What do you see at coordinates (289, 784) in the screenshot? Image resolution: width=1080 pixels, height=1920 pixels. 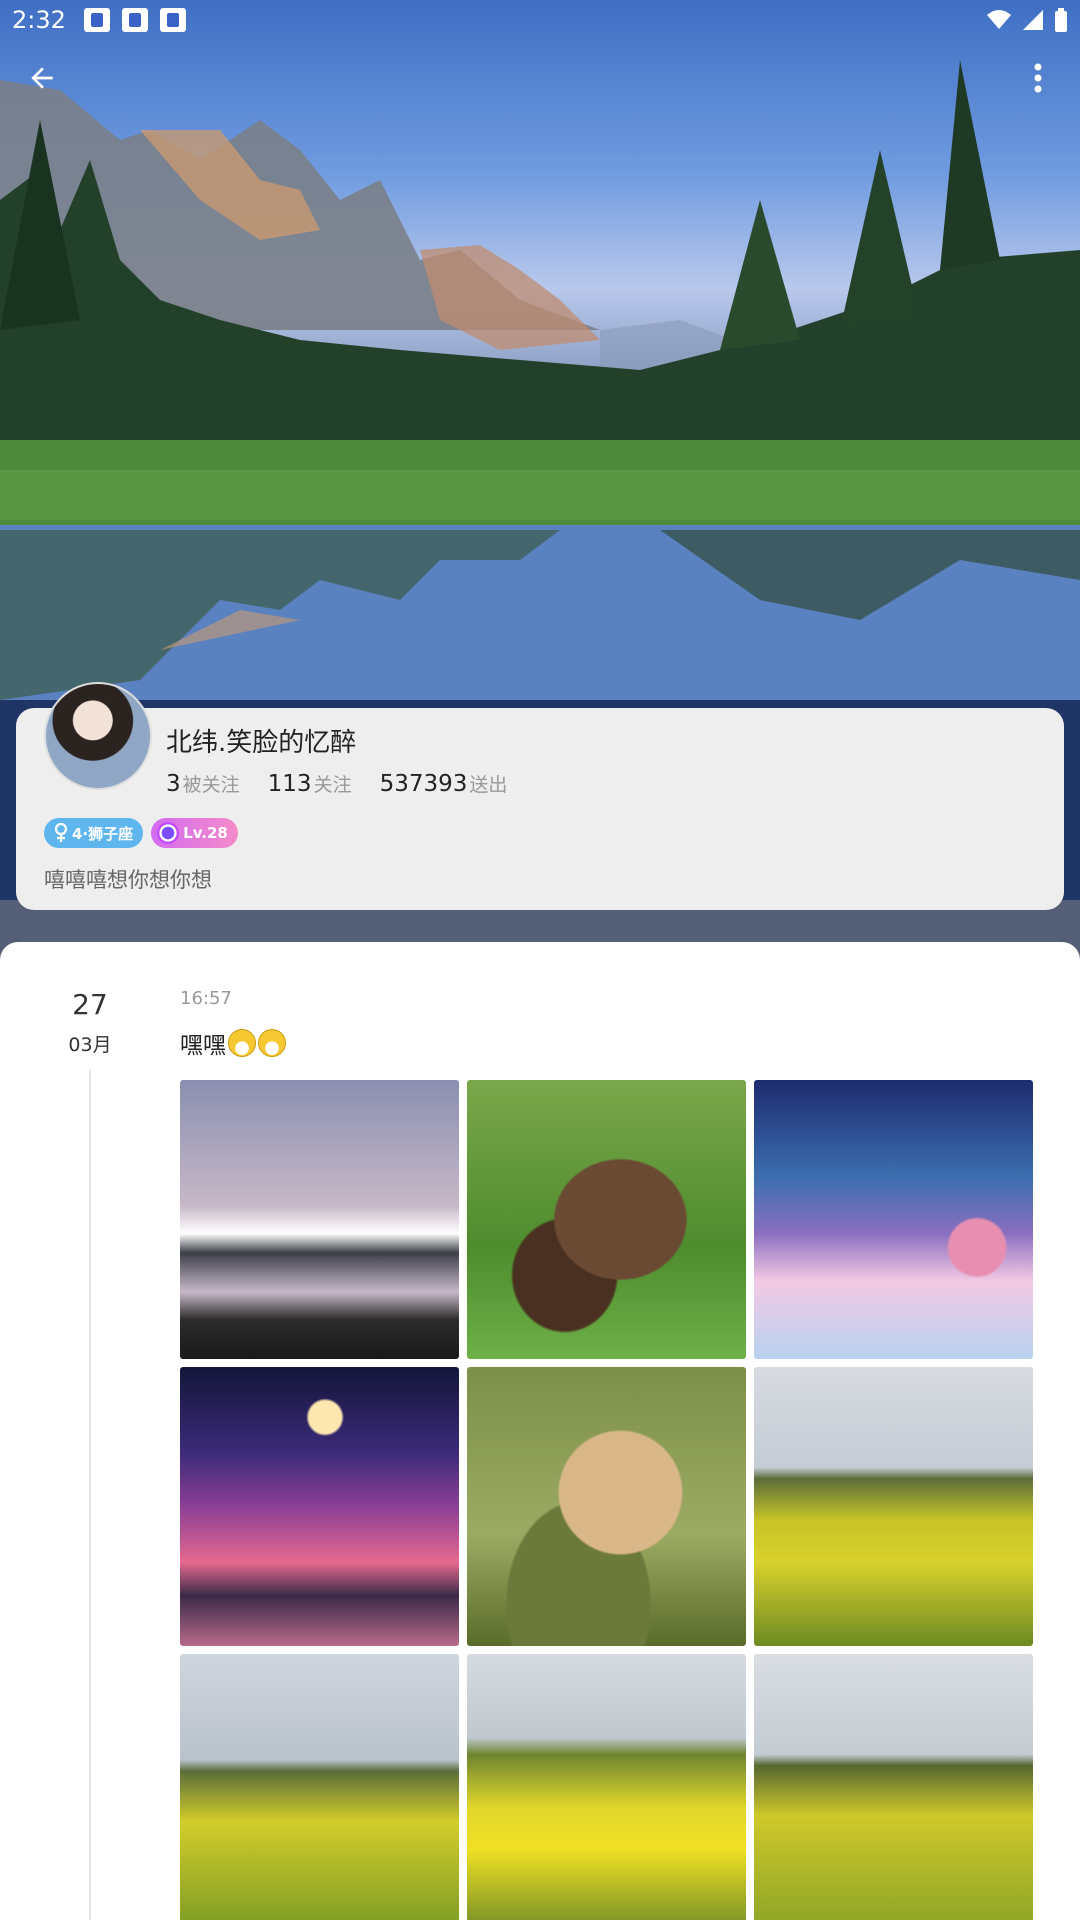 I see `stat-value: 113` at bounding box center [289, 784].